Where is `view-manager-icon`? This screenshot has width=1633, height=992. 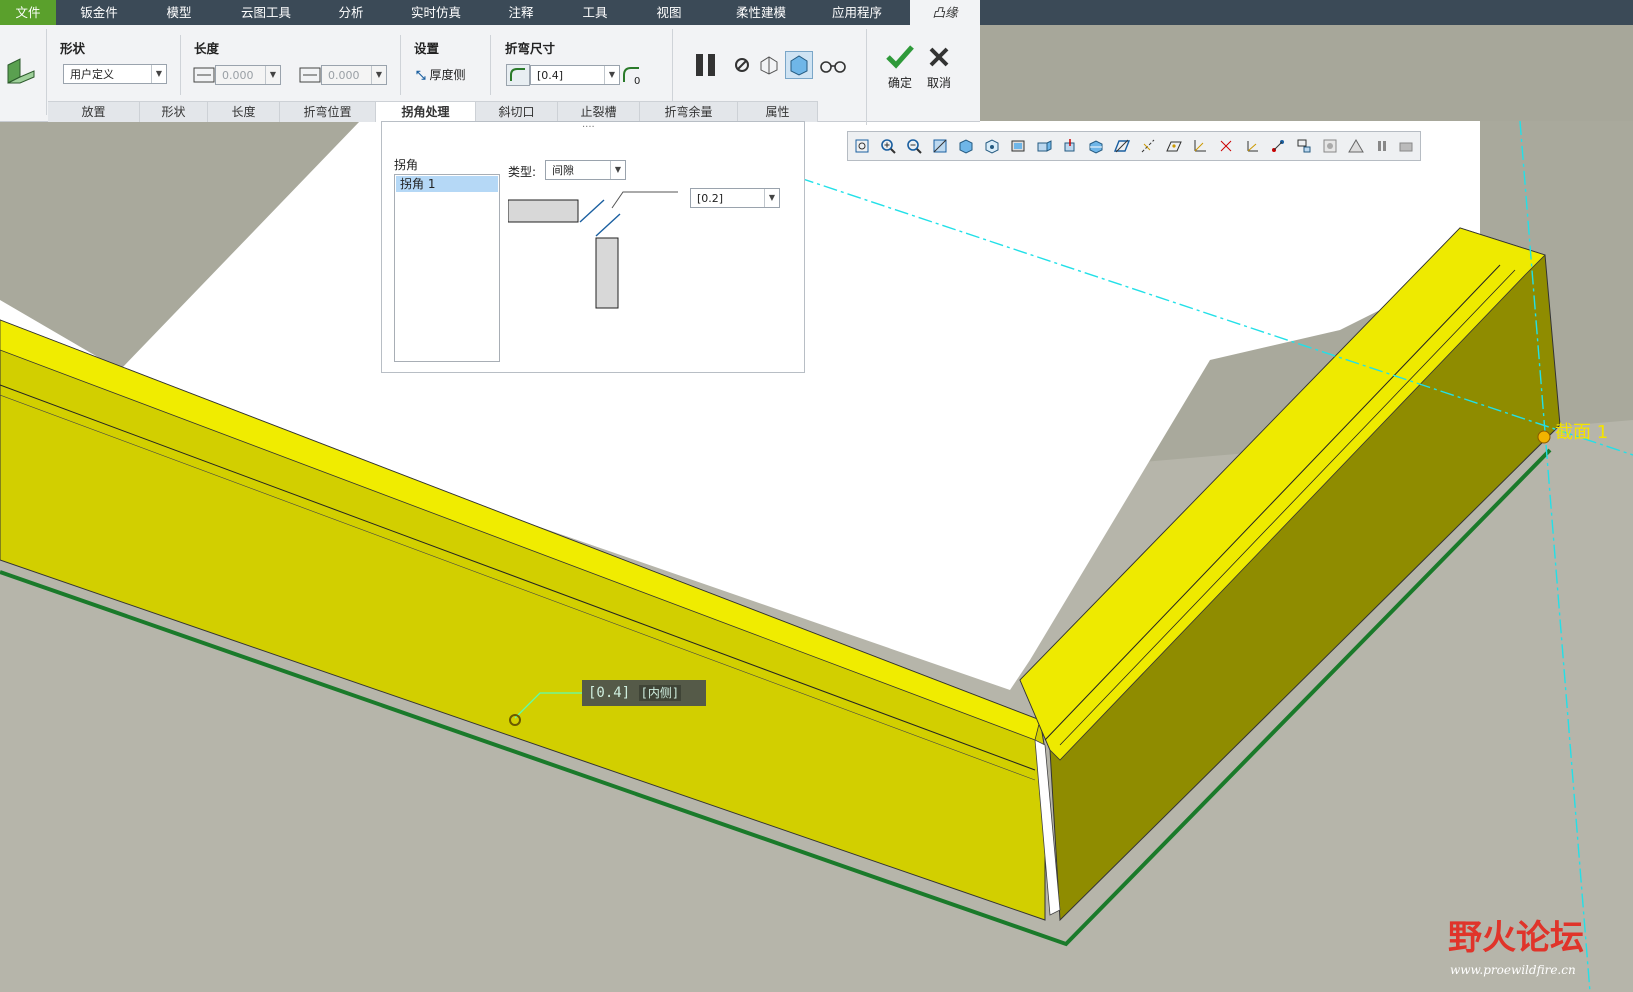 view-manager-icon is located at coordinates (1018, 146).